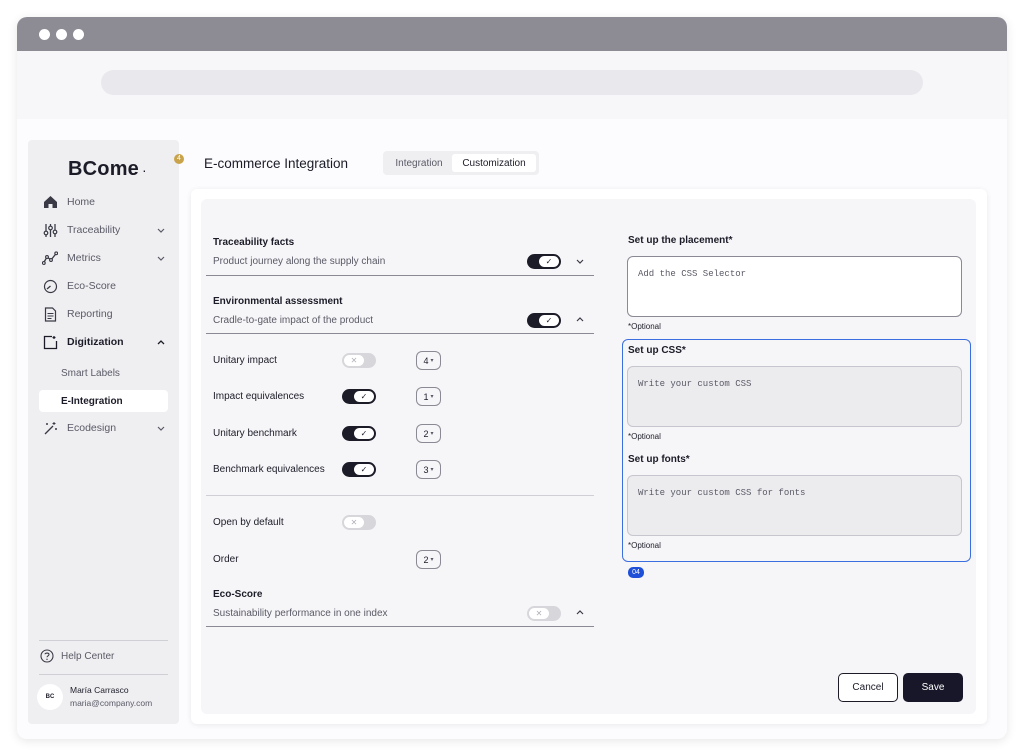 The image size is (1024, 755). Describe the element at coordinates (99, 690) in the screenshot. I see `user-name: María Carrasco` at that location.